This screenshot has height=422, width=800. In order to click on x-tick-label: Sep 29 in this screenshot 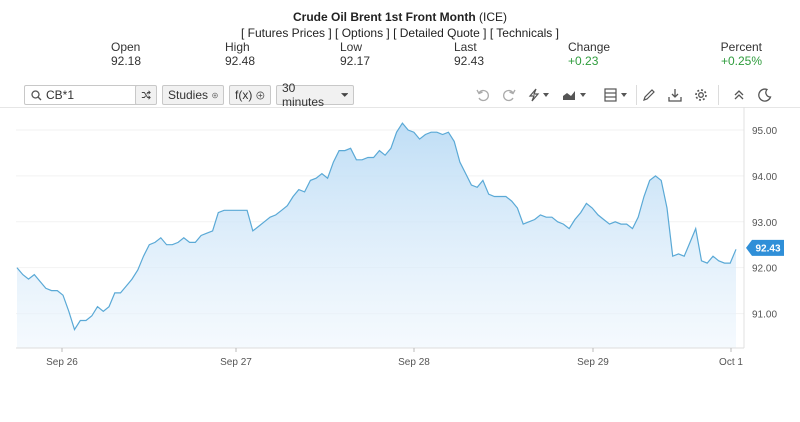, I will do `click(593, 362)`.